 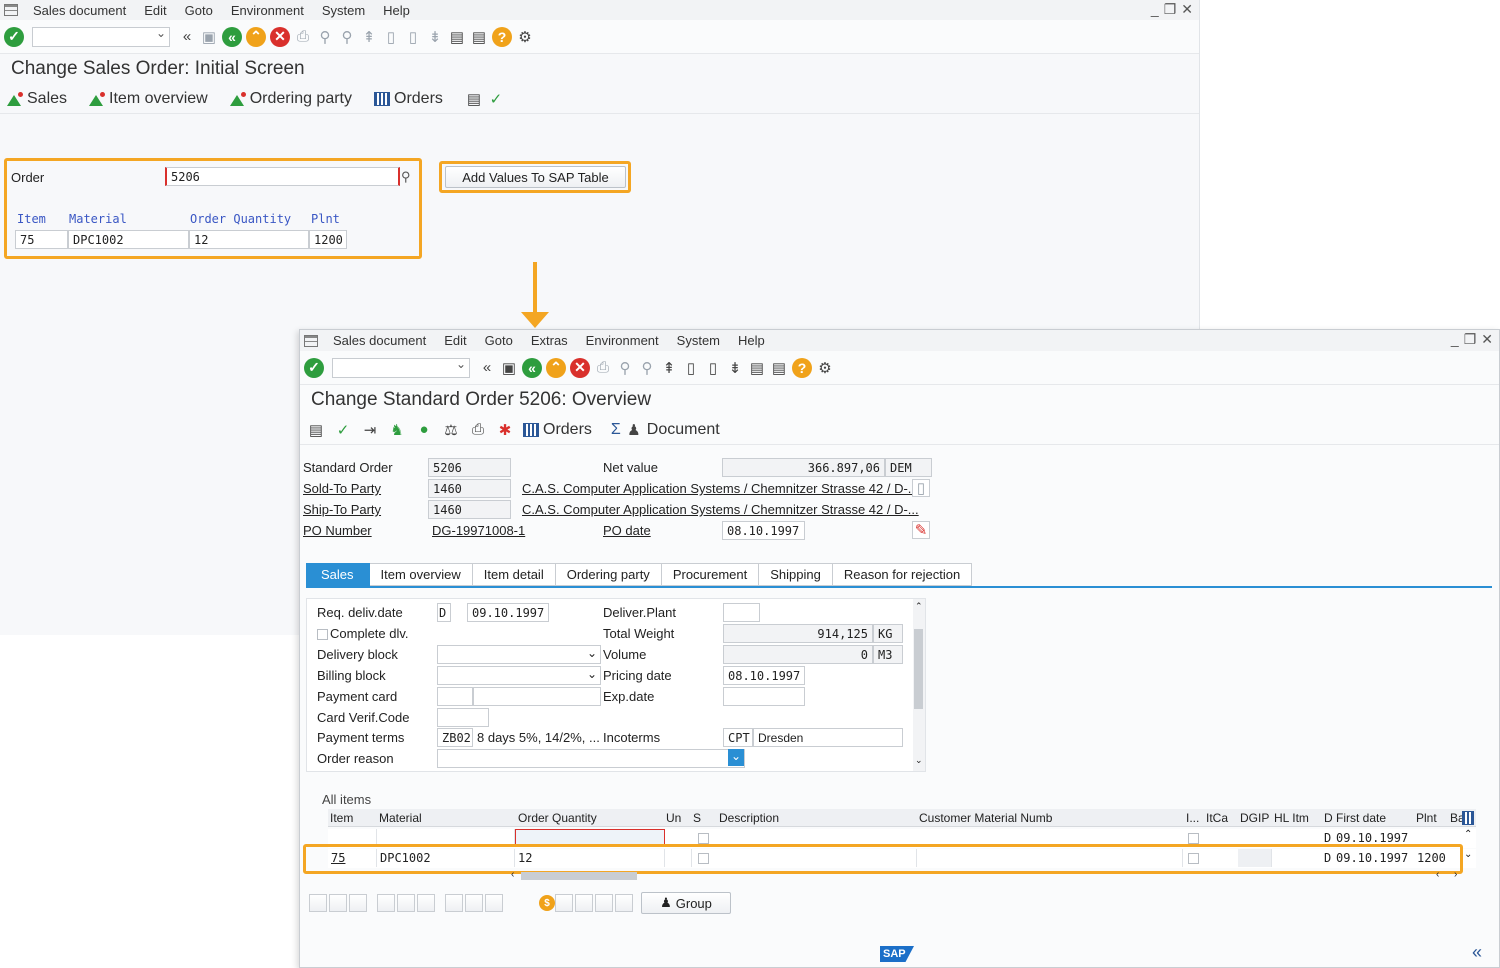 What do you see at coordinates (608, 574) in the screenshot?
I see `tab-ordering-party: Ordering party` at bounding box center [608, 574].